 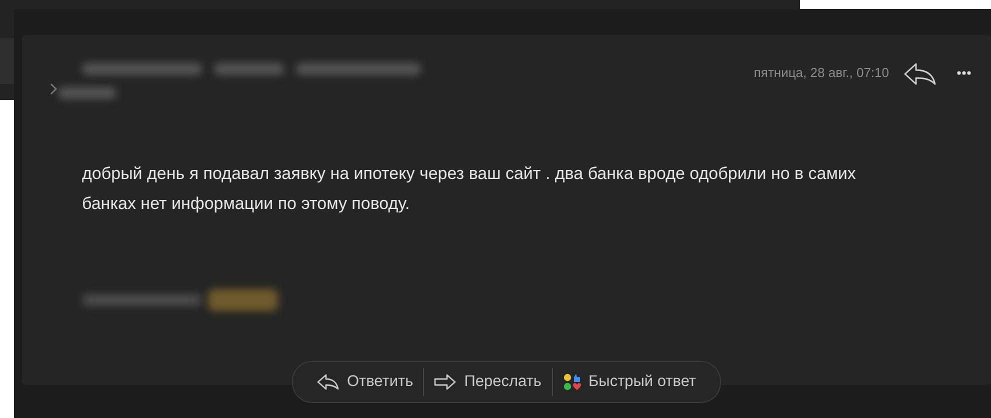 What do you see at coordinates (964, 73) in the screenshot?
I see `more-icon` at bounding box center [964, 73].